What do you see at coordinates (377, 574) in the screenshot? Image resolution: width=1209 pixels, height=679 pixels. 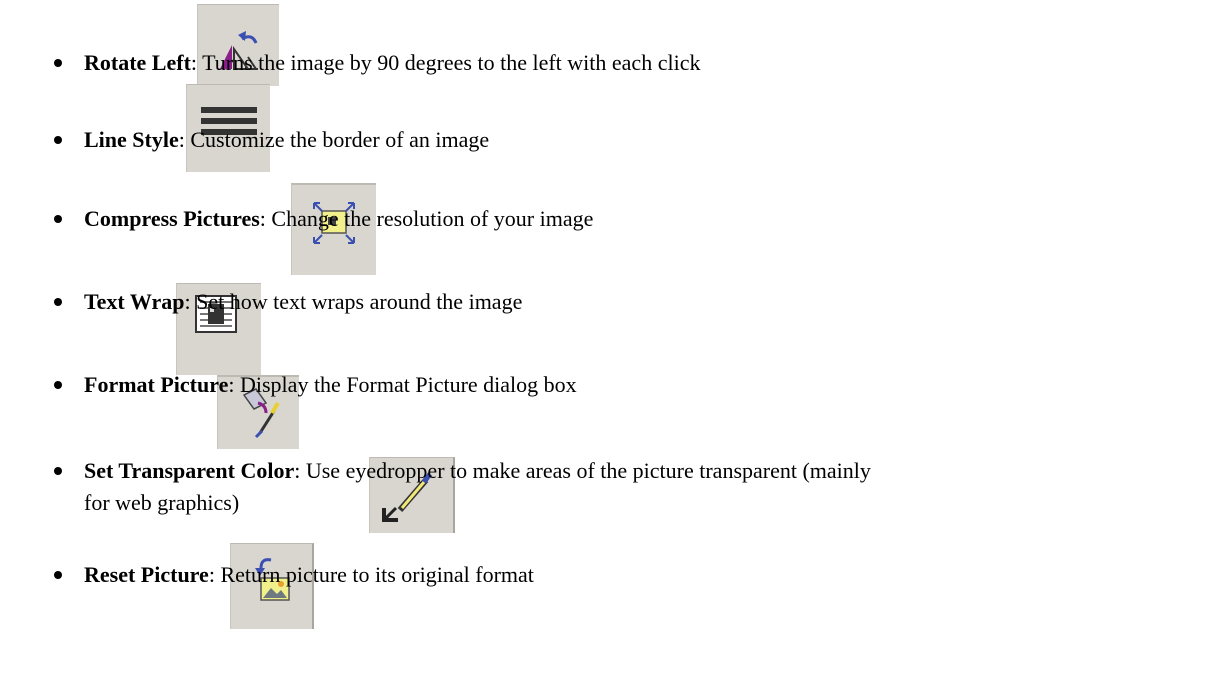 I see `item-description: Return picture to its original format` at bounding box center [377, 574].